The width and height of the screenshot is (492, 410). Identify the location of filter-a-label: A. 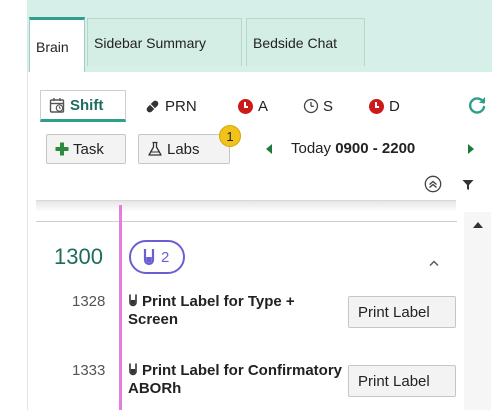
(263, 106).